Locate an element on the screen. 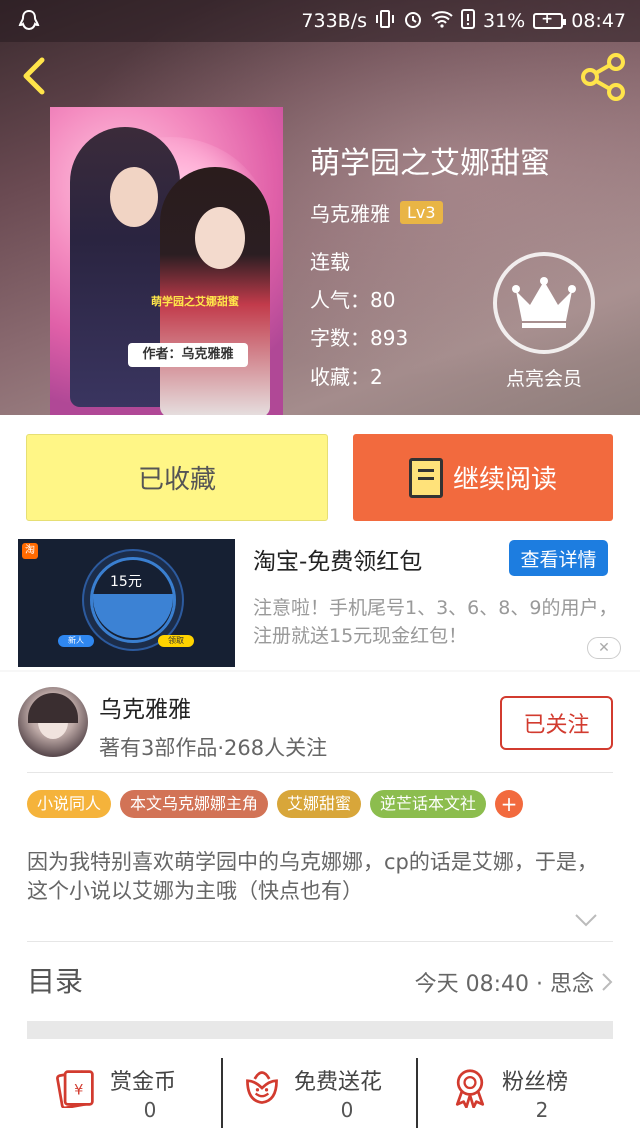 The height and width of the screenshot is (1138, 640). ad-image: 淘 15元 新人 领取 is located at coordinates (126, 603).